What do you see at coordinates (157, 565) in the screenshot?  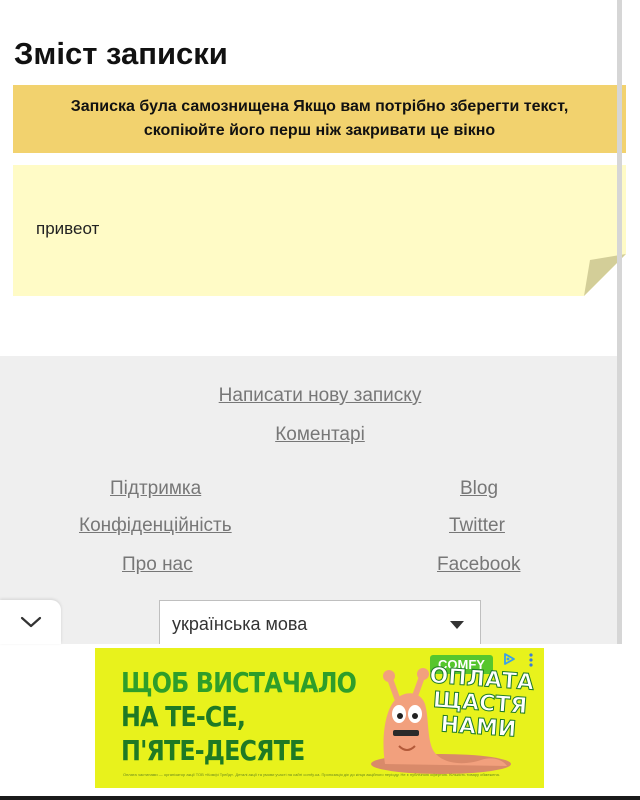 I see `about-link: Про нас` at bounding box center [157, 565].